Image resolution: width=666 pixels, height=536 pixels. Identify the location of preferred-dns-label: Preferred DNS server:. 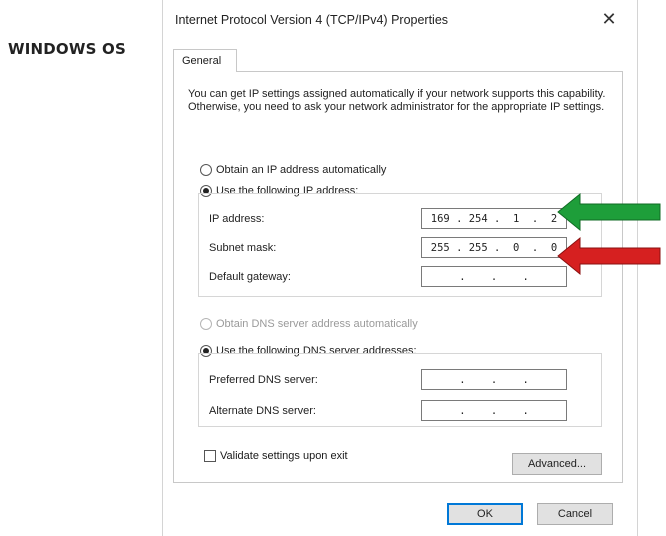
(263, 380).